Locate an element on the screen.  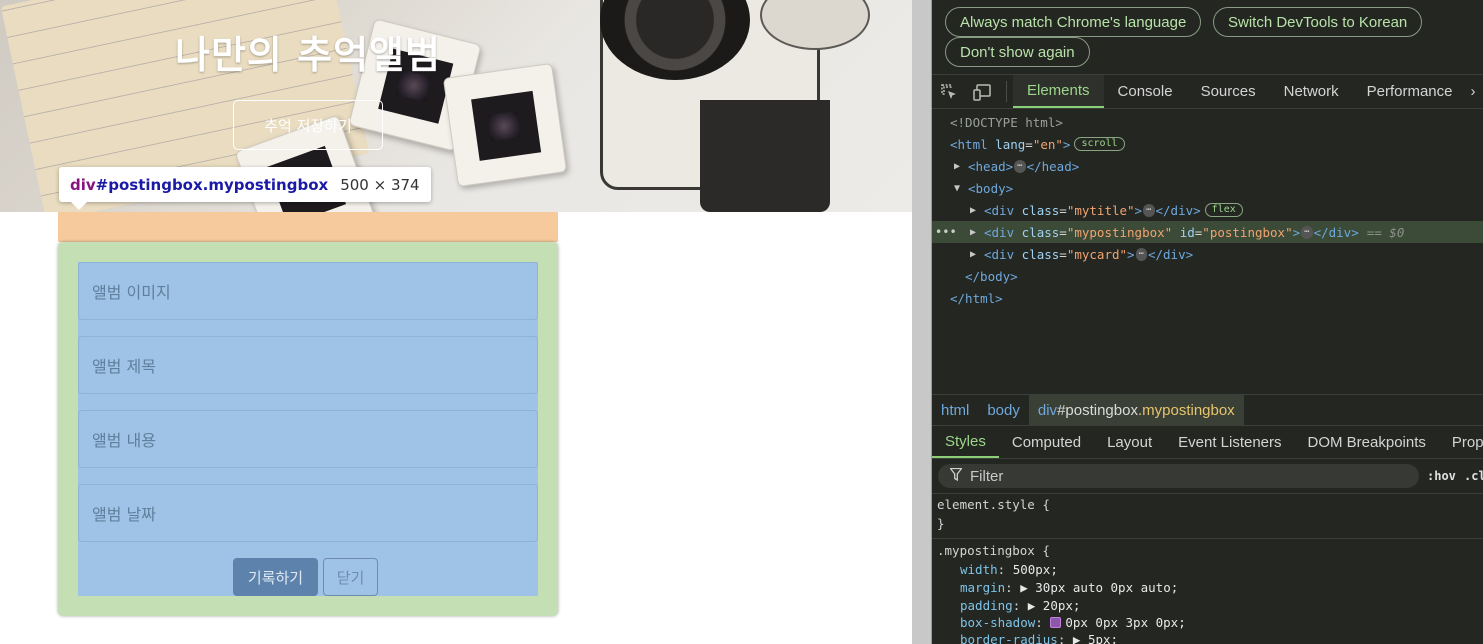
dont-show-again-button: Don't show again is located at coordinates (1017, 52).